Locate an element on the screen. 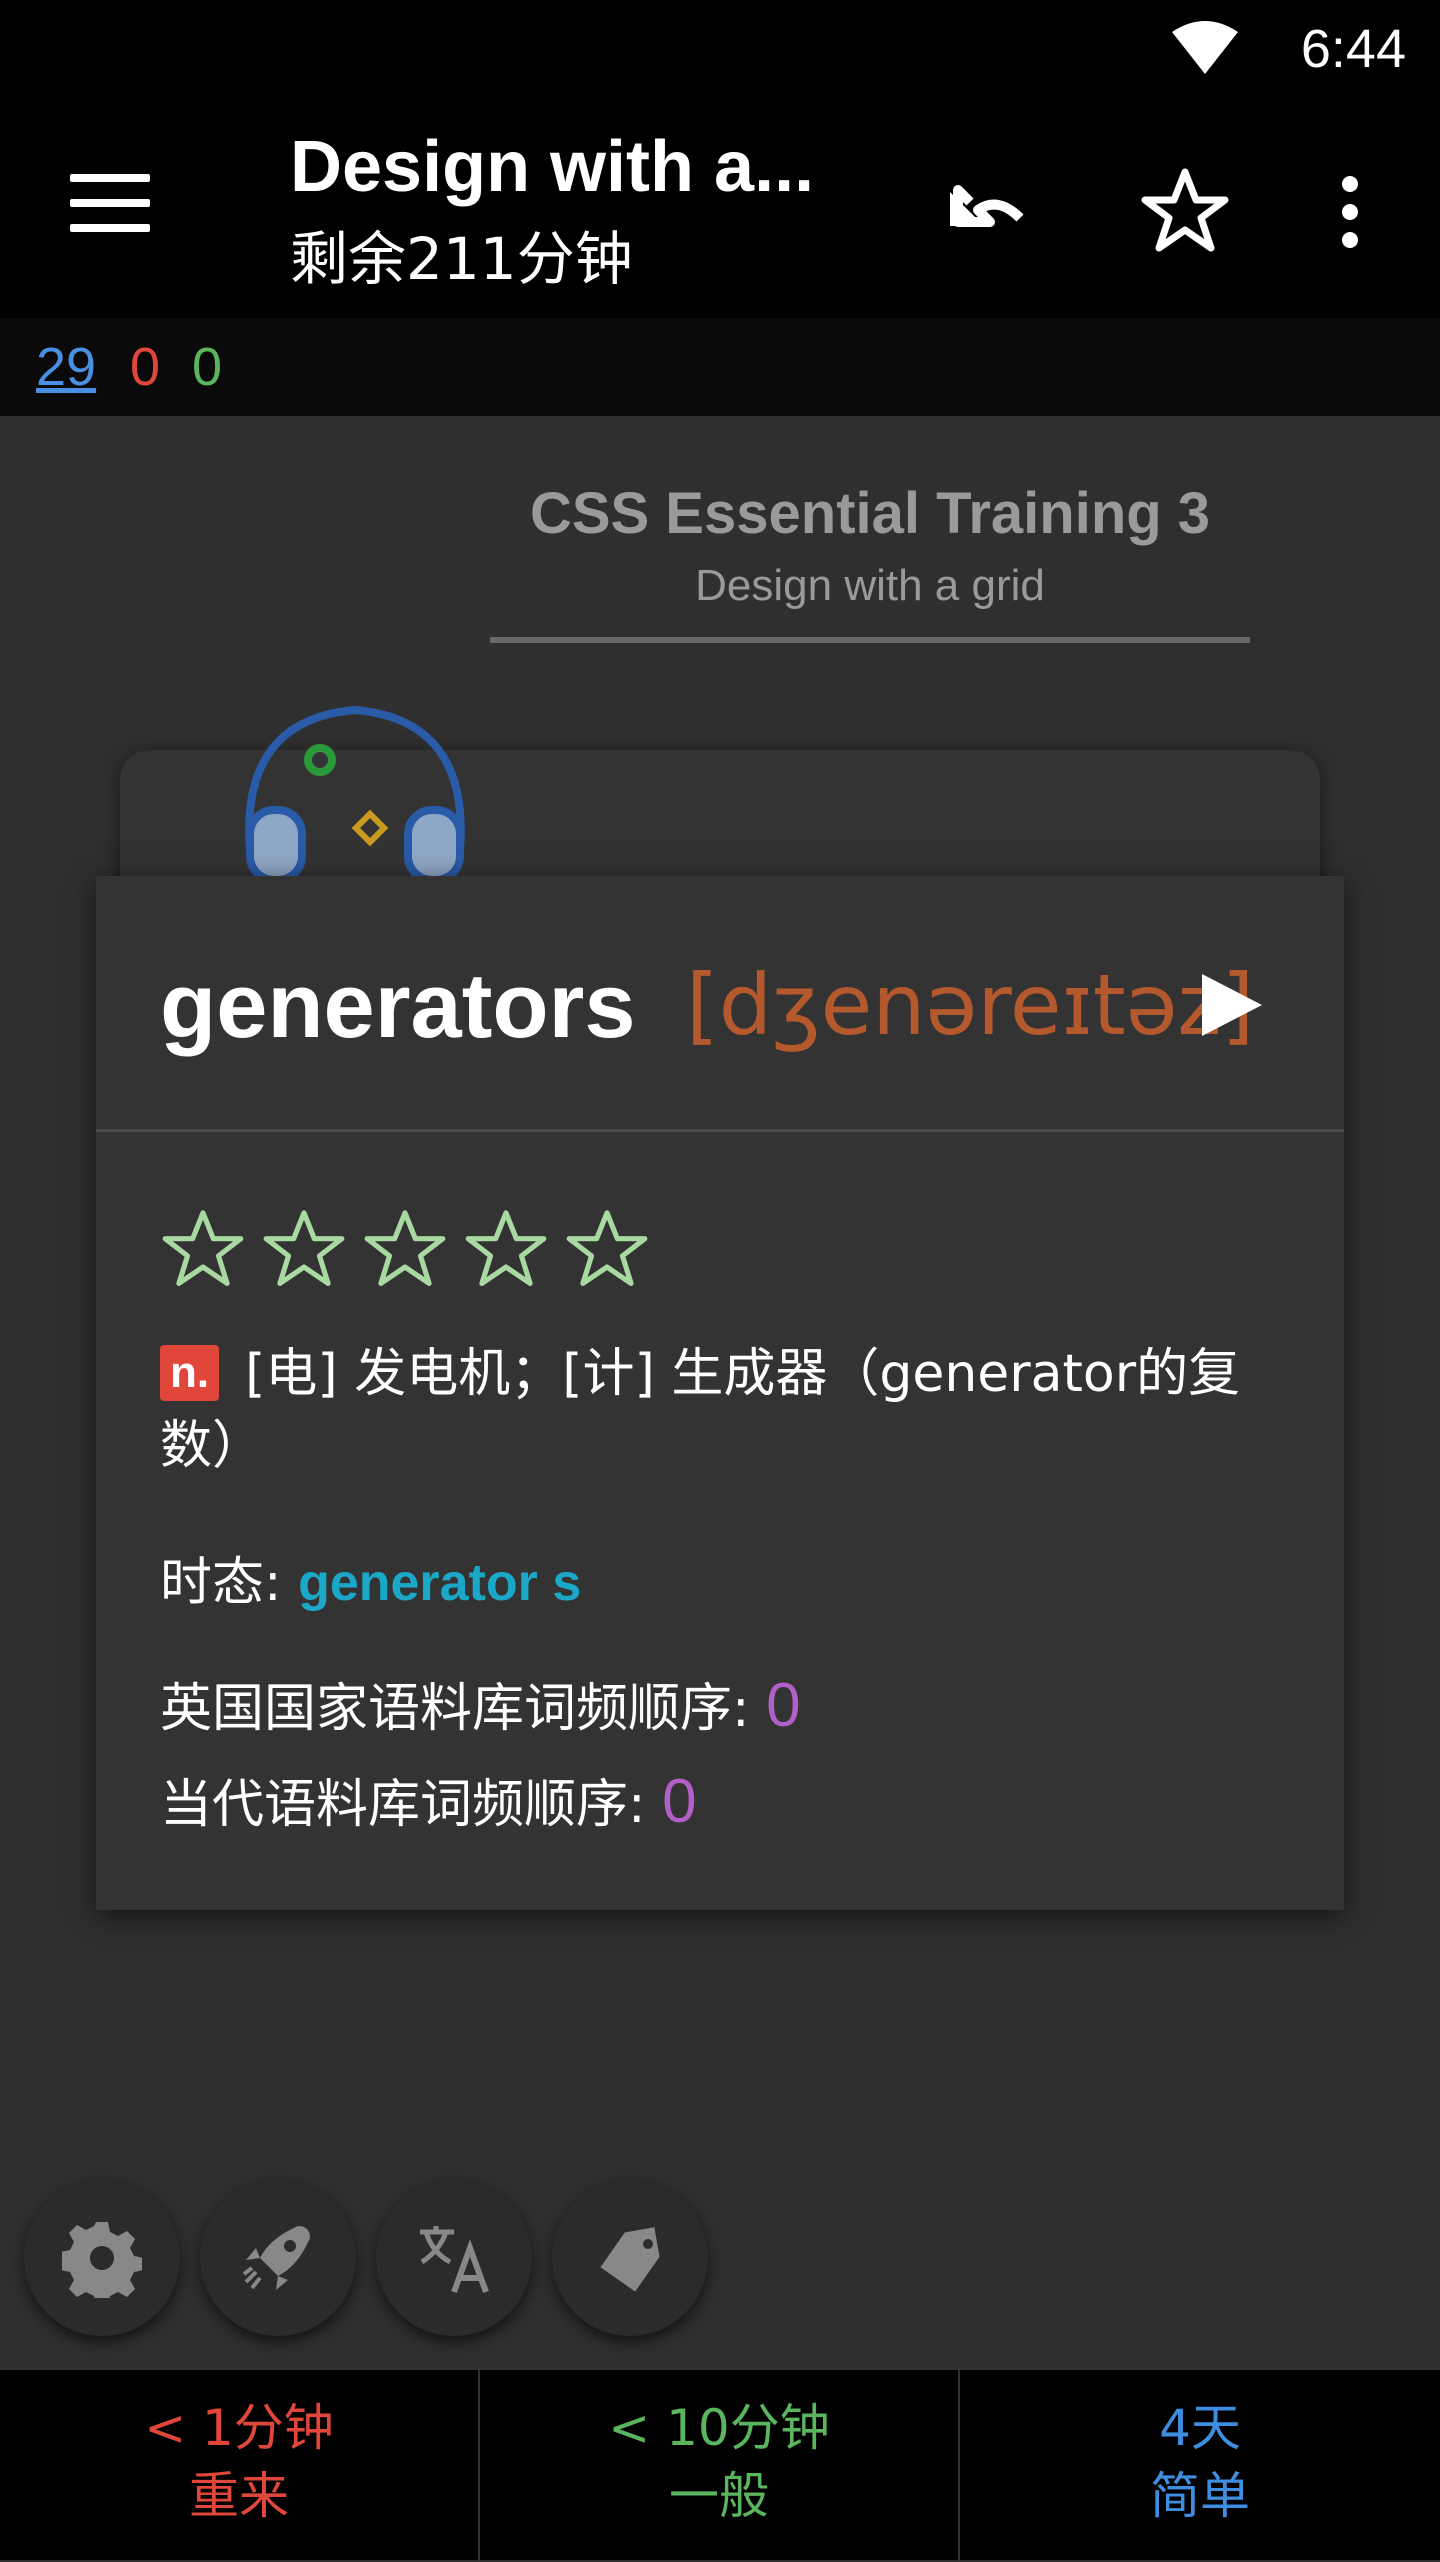 The image size is (1440, 2562). again-button: < 1分钟 重来 is located at coordinates (240, 2466).